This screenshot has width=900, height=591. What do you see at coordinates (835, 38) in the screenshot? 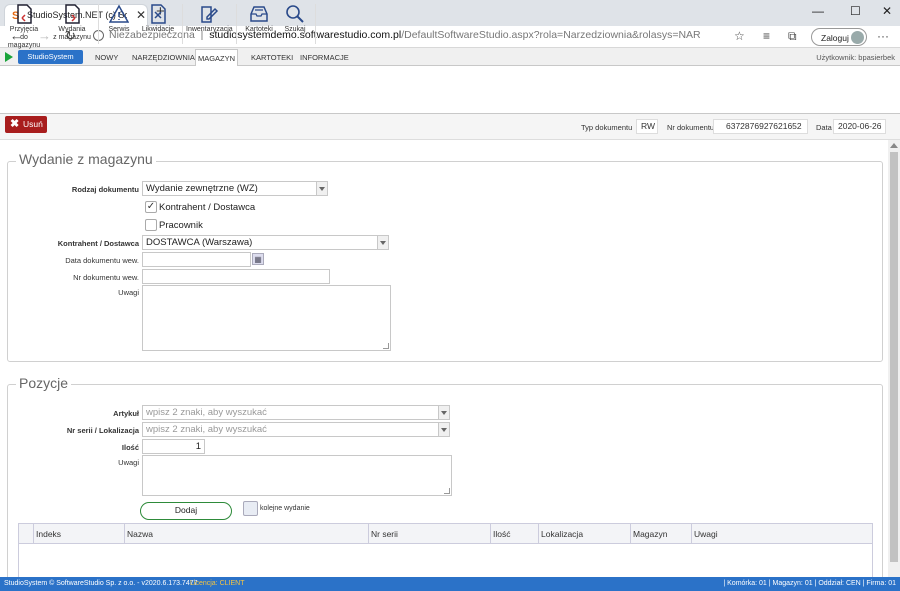
I see `login-label: Zaloguj` at bounding box center [835, 38].